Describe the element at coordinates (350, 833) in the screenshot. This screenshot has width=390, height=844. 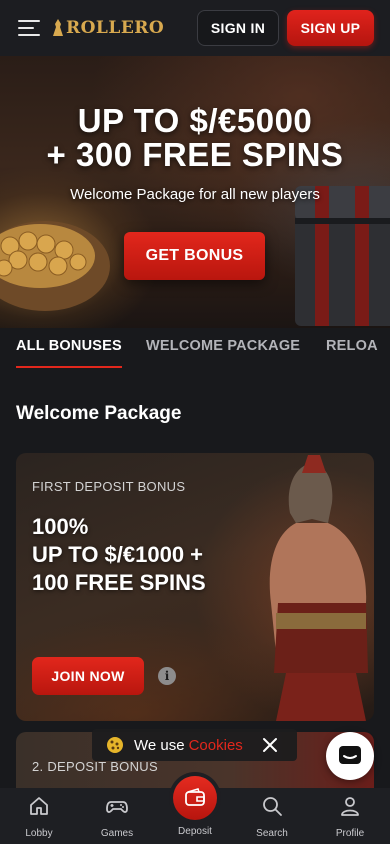
I see `nav-label: Profile` at that location.